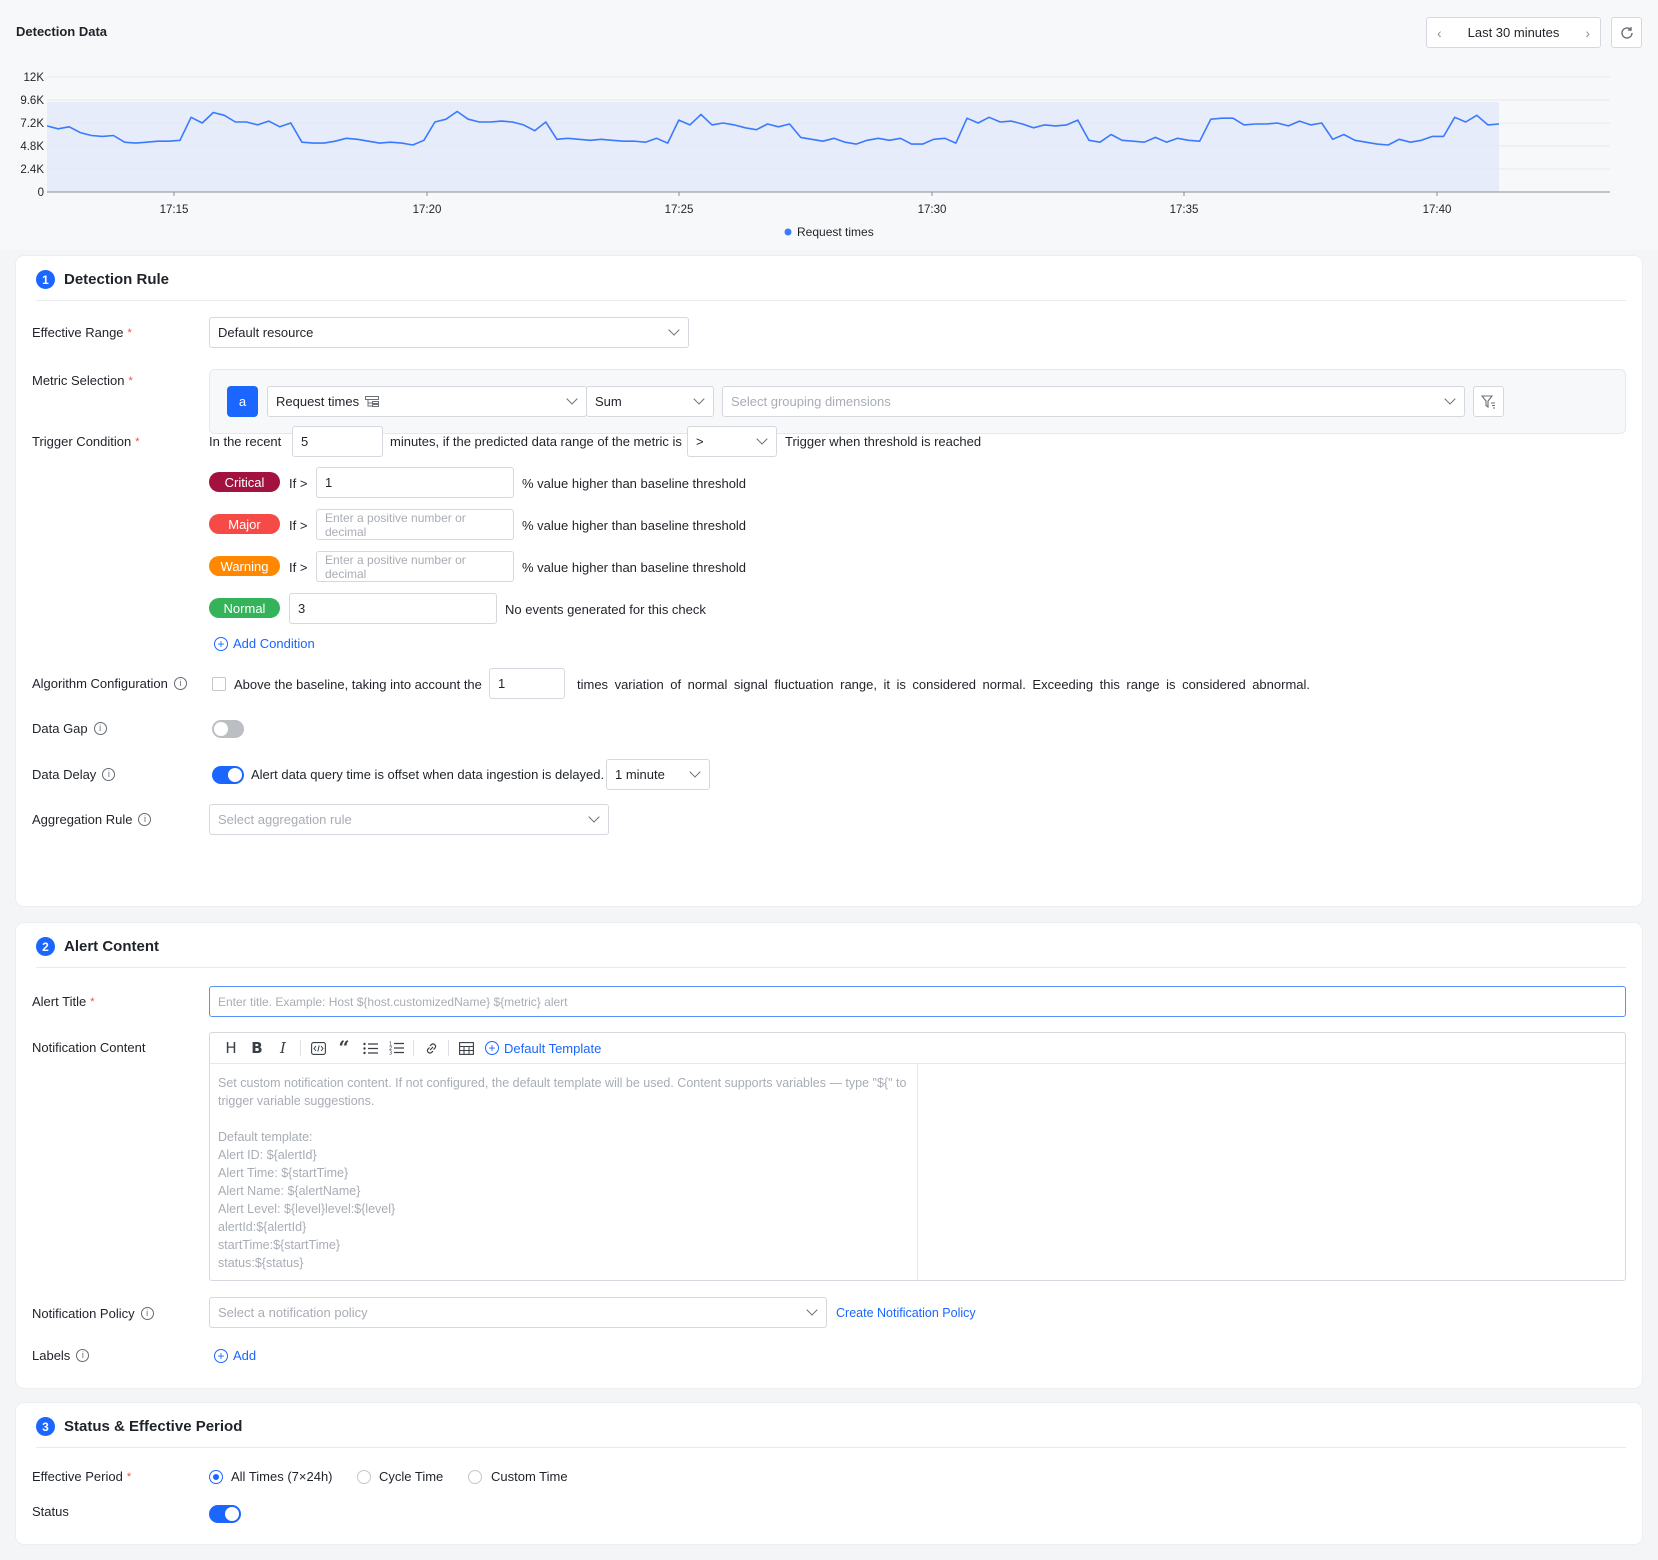  What do you see at coordinates (553, 1048) in the screenshot?
I see `link-label: Default Template` at bounding box center [553, 1048].